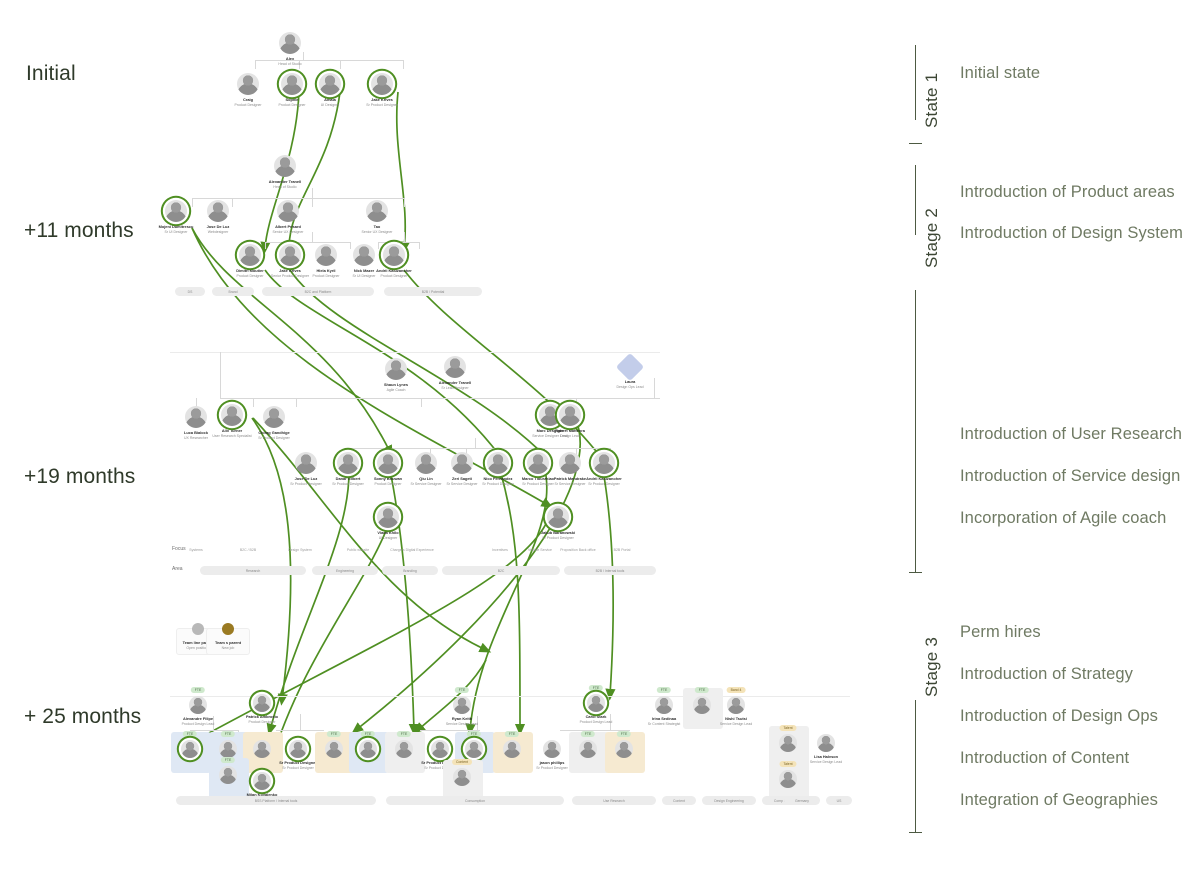 The height and width of the screenshot is (875, 1200). Describe the element at coordinates (596, 704) in the screenshot. I see `org-card: FTE Carol Stark Product Design Lead` at that location.